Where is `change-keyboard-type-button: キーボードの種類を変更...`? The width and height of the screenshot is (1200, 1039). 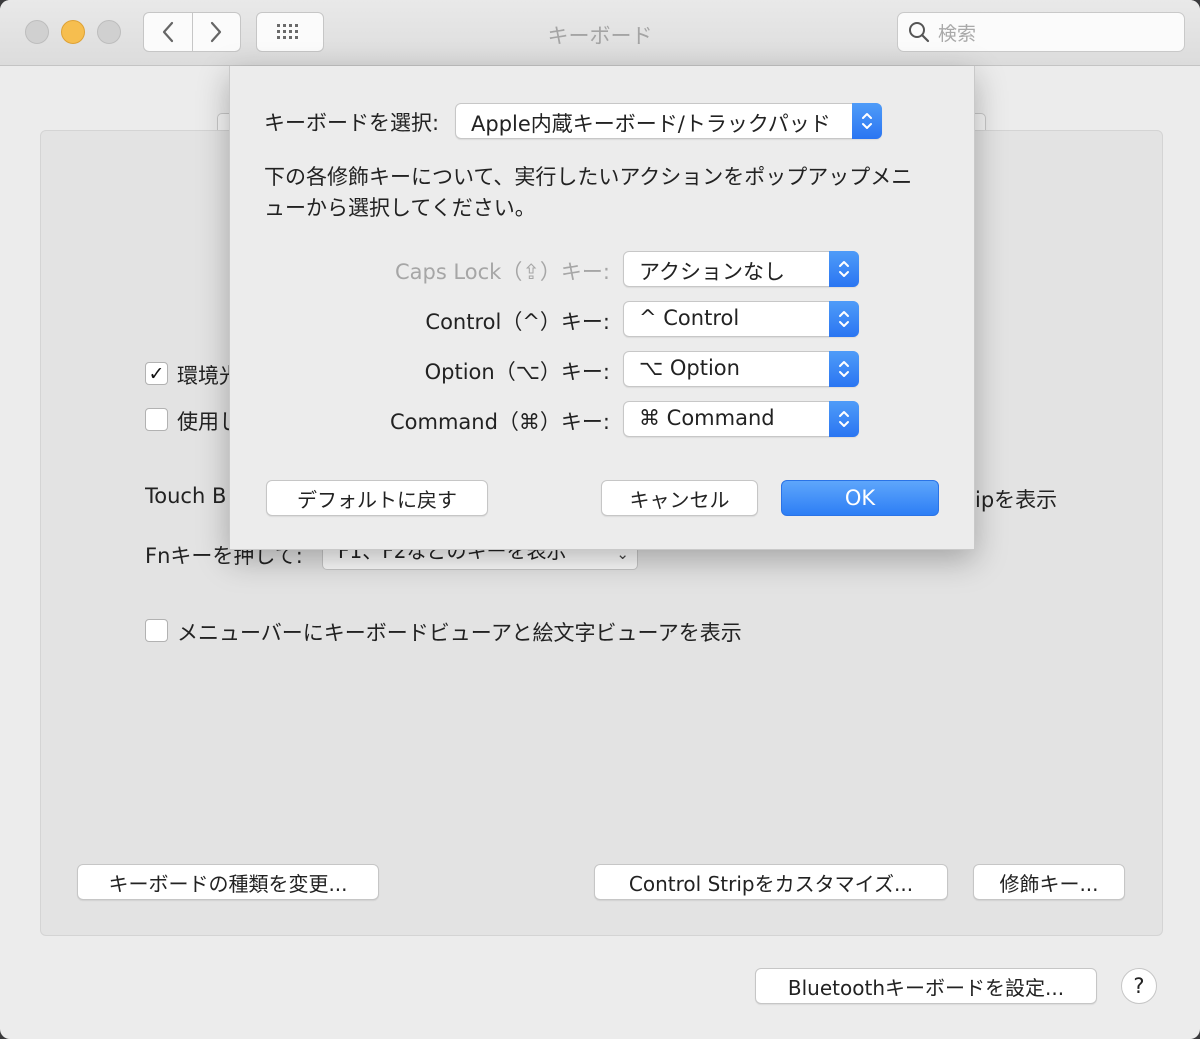 change-keyboard-type-button: キーボードの種類を変更... is located at coordinates (228, 882).